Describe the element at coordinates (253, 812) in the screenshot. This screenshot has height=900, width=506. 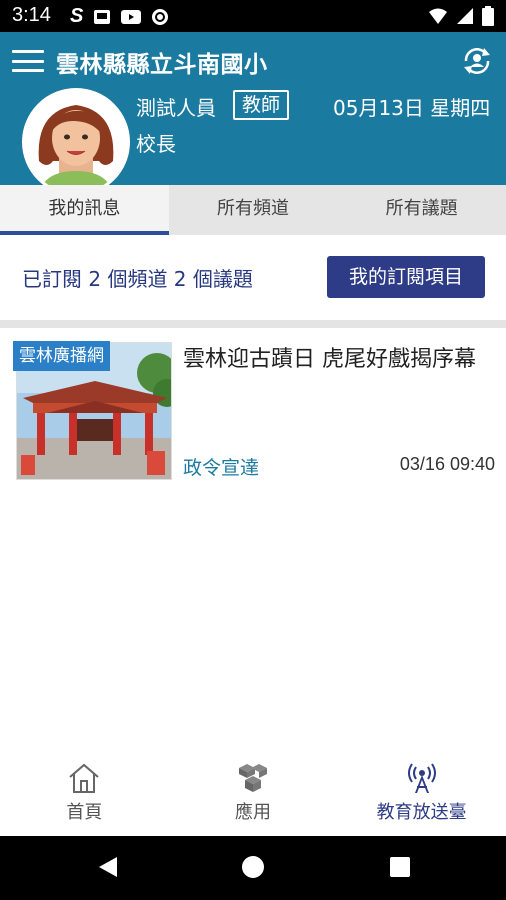
I see `nav-apps-label: 應用` at that location.